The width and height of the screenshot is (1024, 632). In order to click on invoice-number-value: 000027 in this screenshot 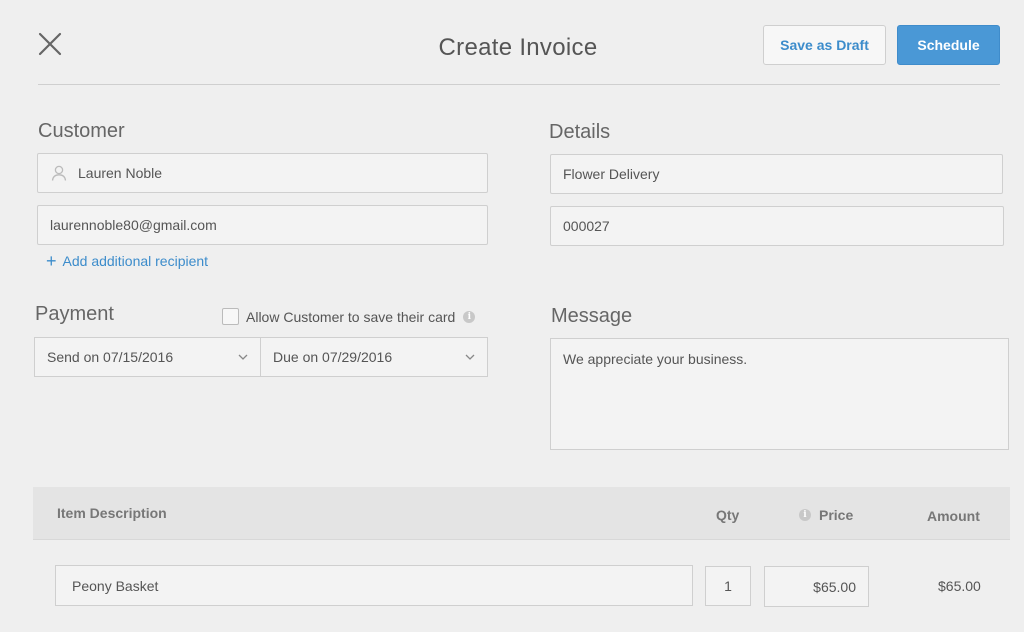, I will do `click(586, 226)`.